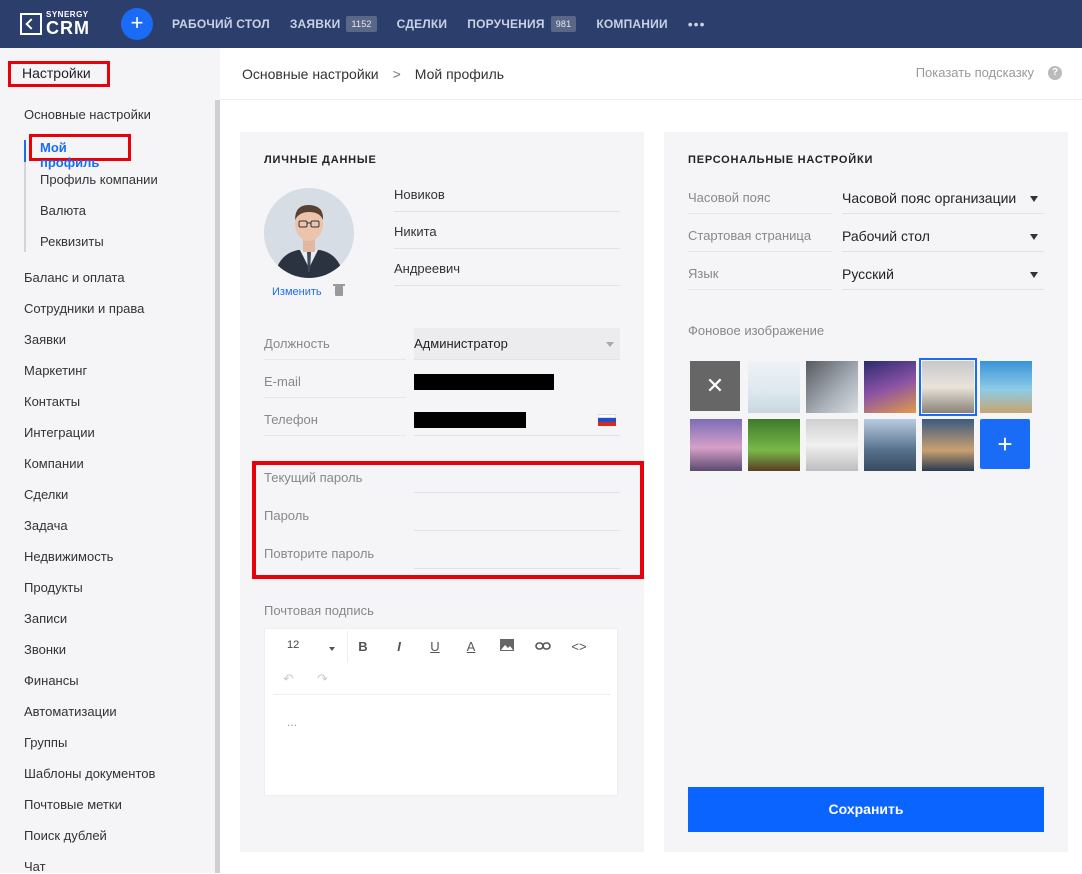 The image size is (1082, 874). I want to click on sidebar-item-integrations: Интеграции, so click(59, 432).